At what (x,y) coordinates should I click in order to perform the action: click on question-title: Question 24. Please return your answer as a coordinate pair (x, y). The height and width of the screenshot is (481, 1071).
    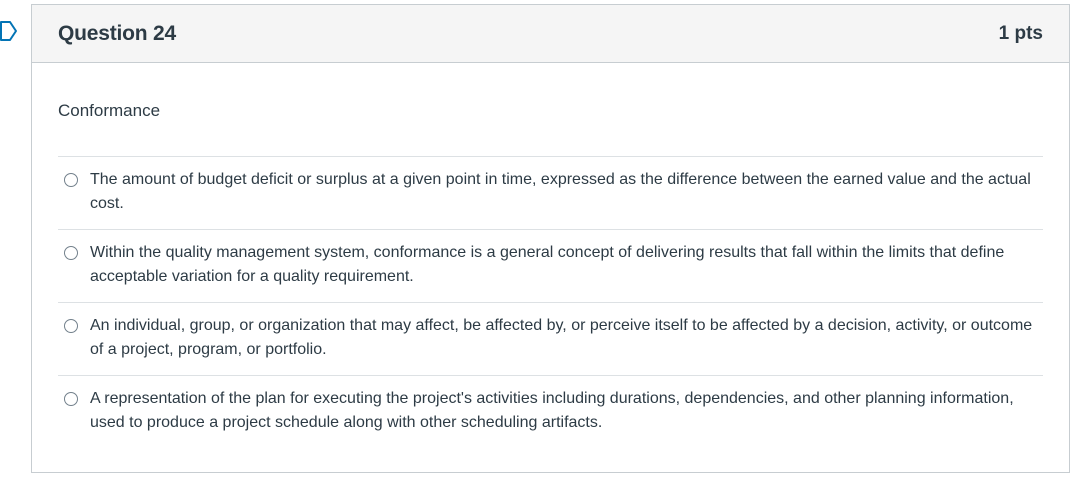
    Looking at the image, I should click on (117, 33).